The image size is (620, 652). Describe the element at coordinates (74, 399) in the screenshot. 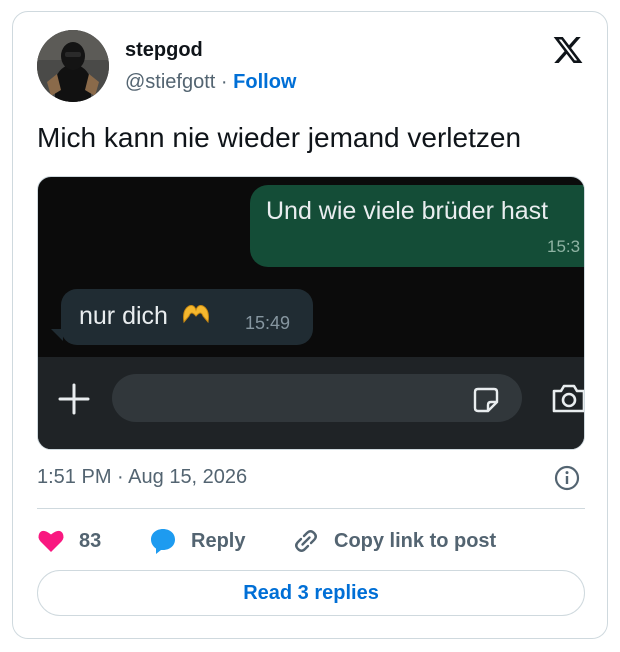

I see `plus-icon` at that location.